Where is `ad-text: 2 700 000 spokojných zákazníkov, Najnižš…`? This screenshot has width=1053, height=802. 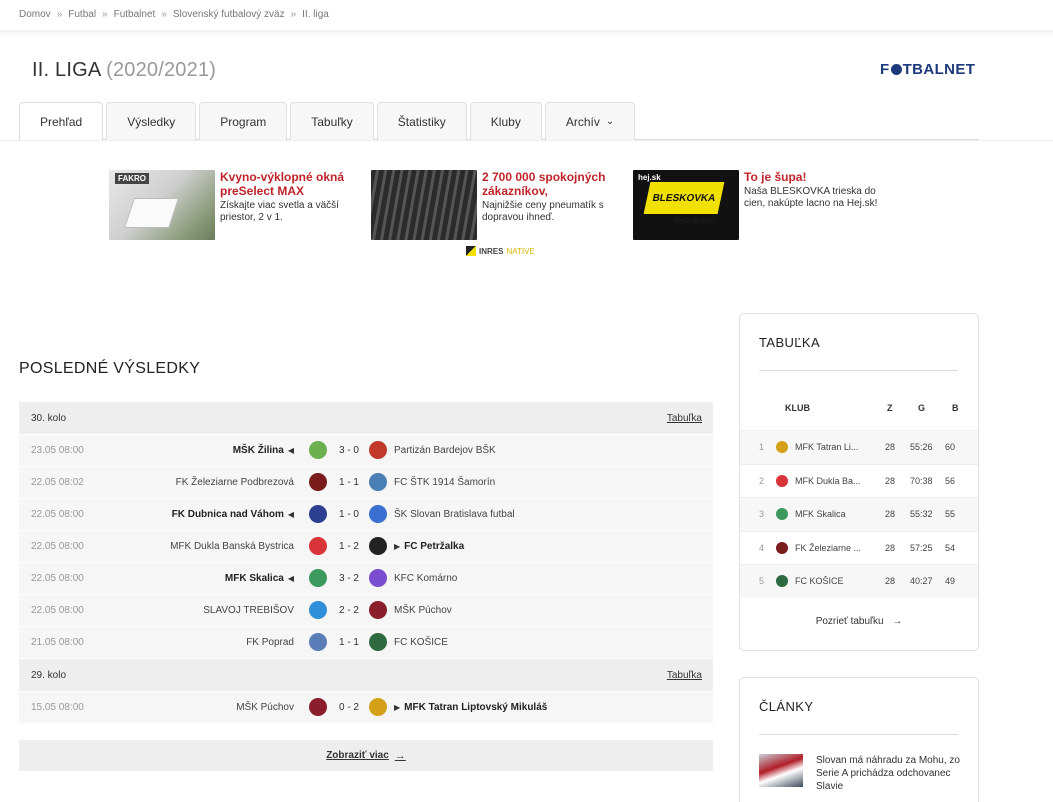 ad-text: 2 700 000 spokojných zákazníkov, Najnižš… is located at coordinates (557, 205).